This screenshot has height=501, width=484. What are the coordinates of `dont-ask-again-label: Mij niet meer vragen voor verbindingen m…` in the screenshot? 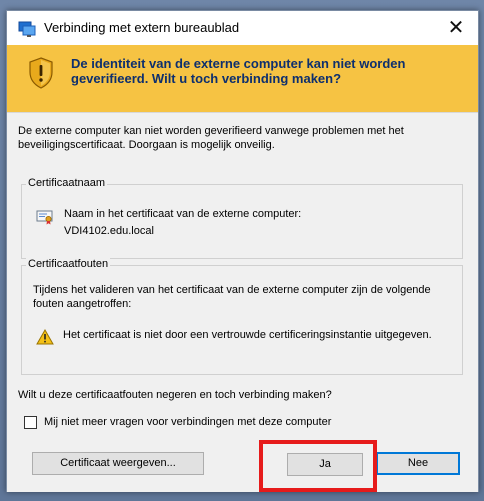 It's located at (187, 422).